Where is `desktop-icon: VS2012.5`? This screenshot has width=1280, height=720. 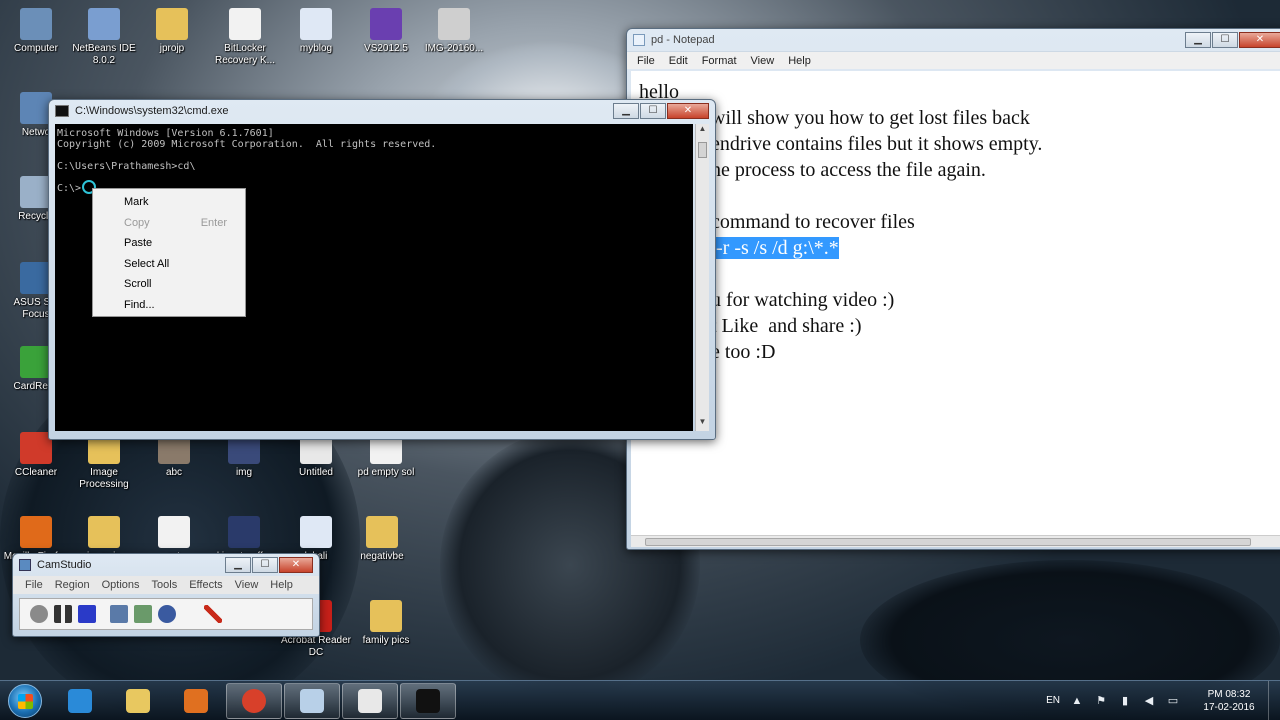 desktop-icon: VS2012.5 is located at coordinates (386, 31).